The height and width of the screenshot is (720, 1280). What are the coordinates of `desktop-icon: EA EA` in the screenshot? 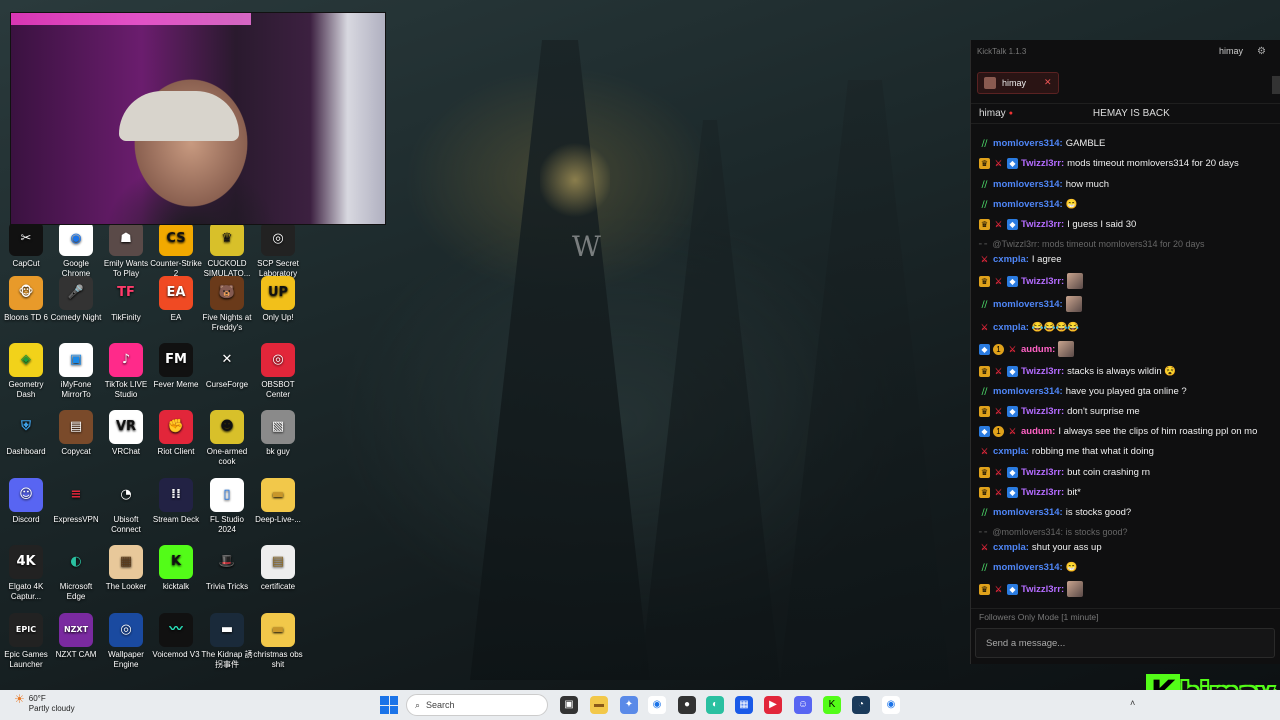 It's located at (176, 299).